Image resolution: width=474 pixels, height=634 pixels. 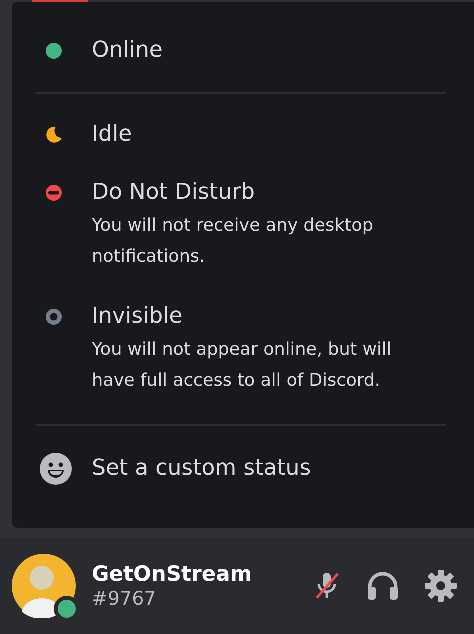 What do you see at coordinates (173, 574) in the screenshot?
I see `username: GetOnStream` at bounding box center [173, 574].